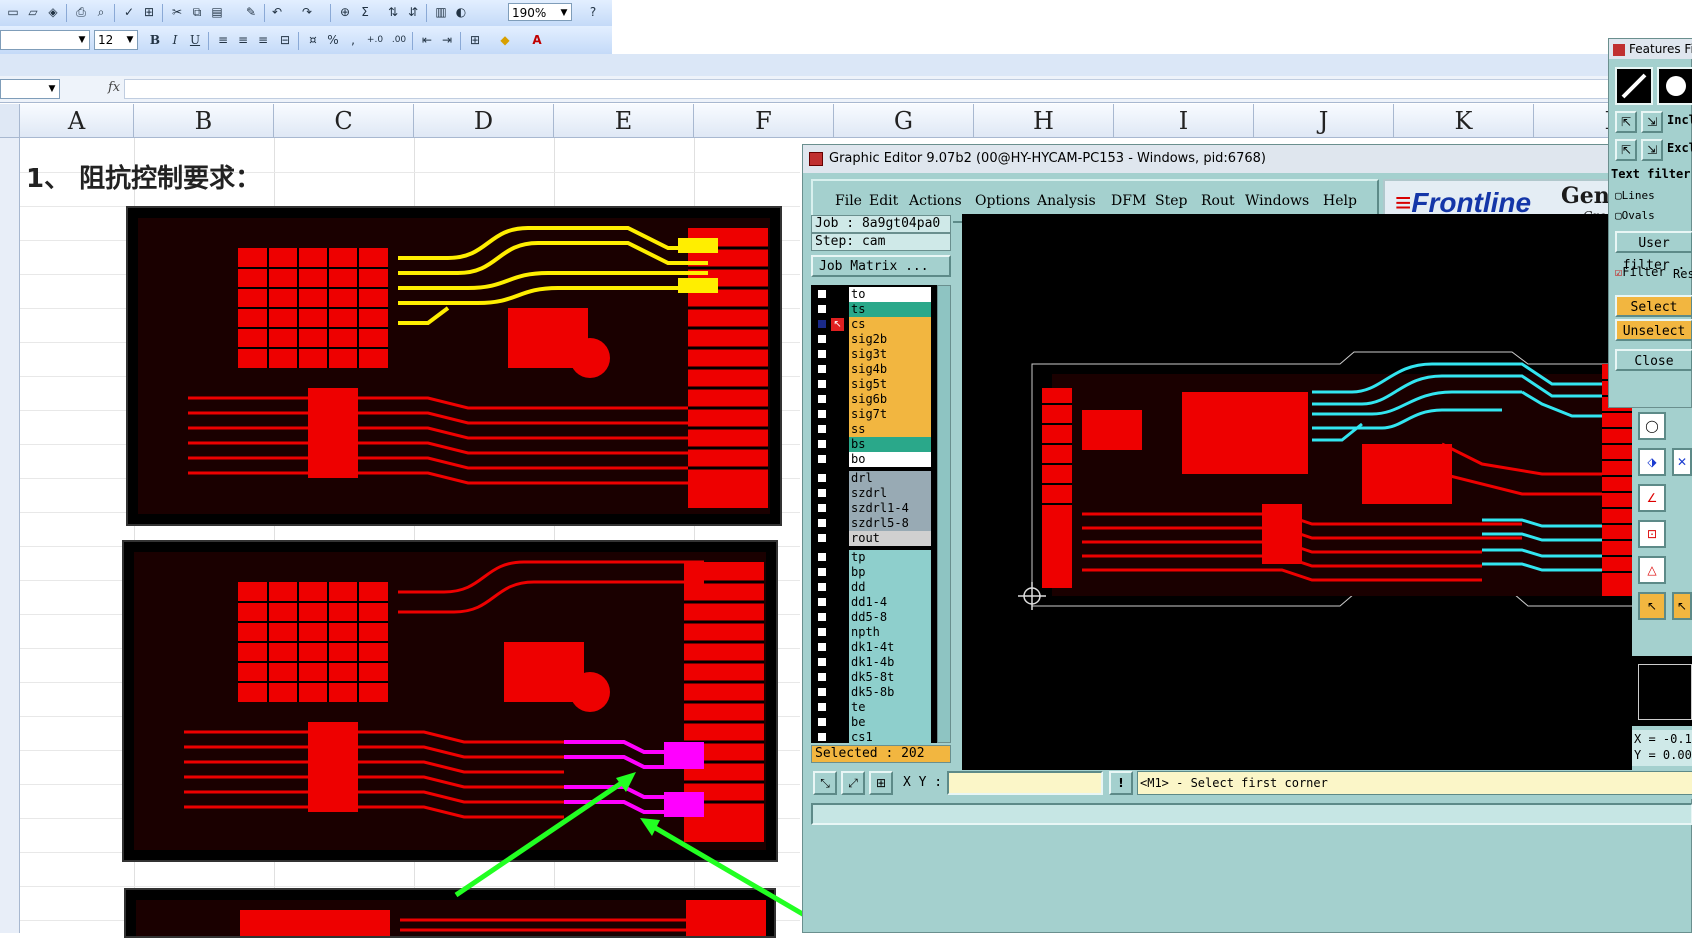 The height and width of the screenshot is (938, 1692). What do you see at coordinates (1682, 606) in the screenshot?
I see `select-tool-icon: ↖` at bounding box center [1682, 606].